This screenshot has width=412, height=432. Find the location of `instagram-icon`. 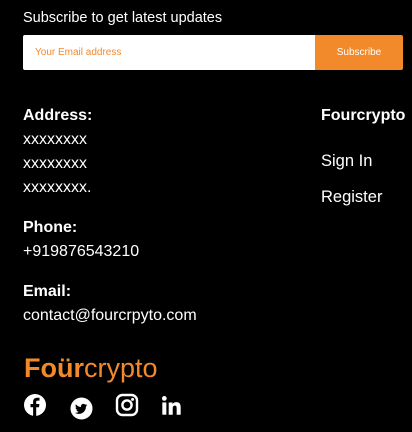

instagram-icon is located at coordinates (127, 405).